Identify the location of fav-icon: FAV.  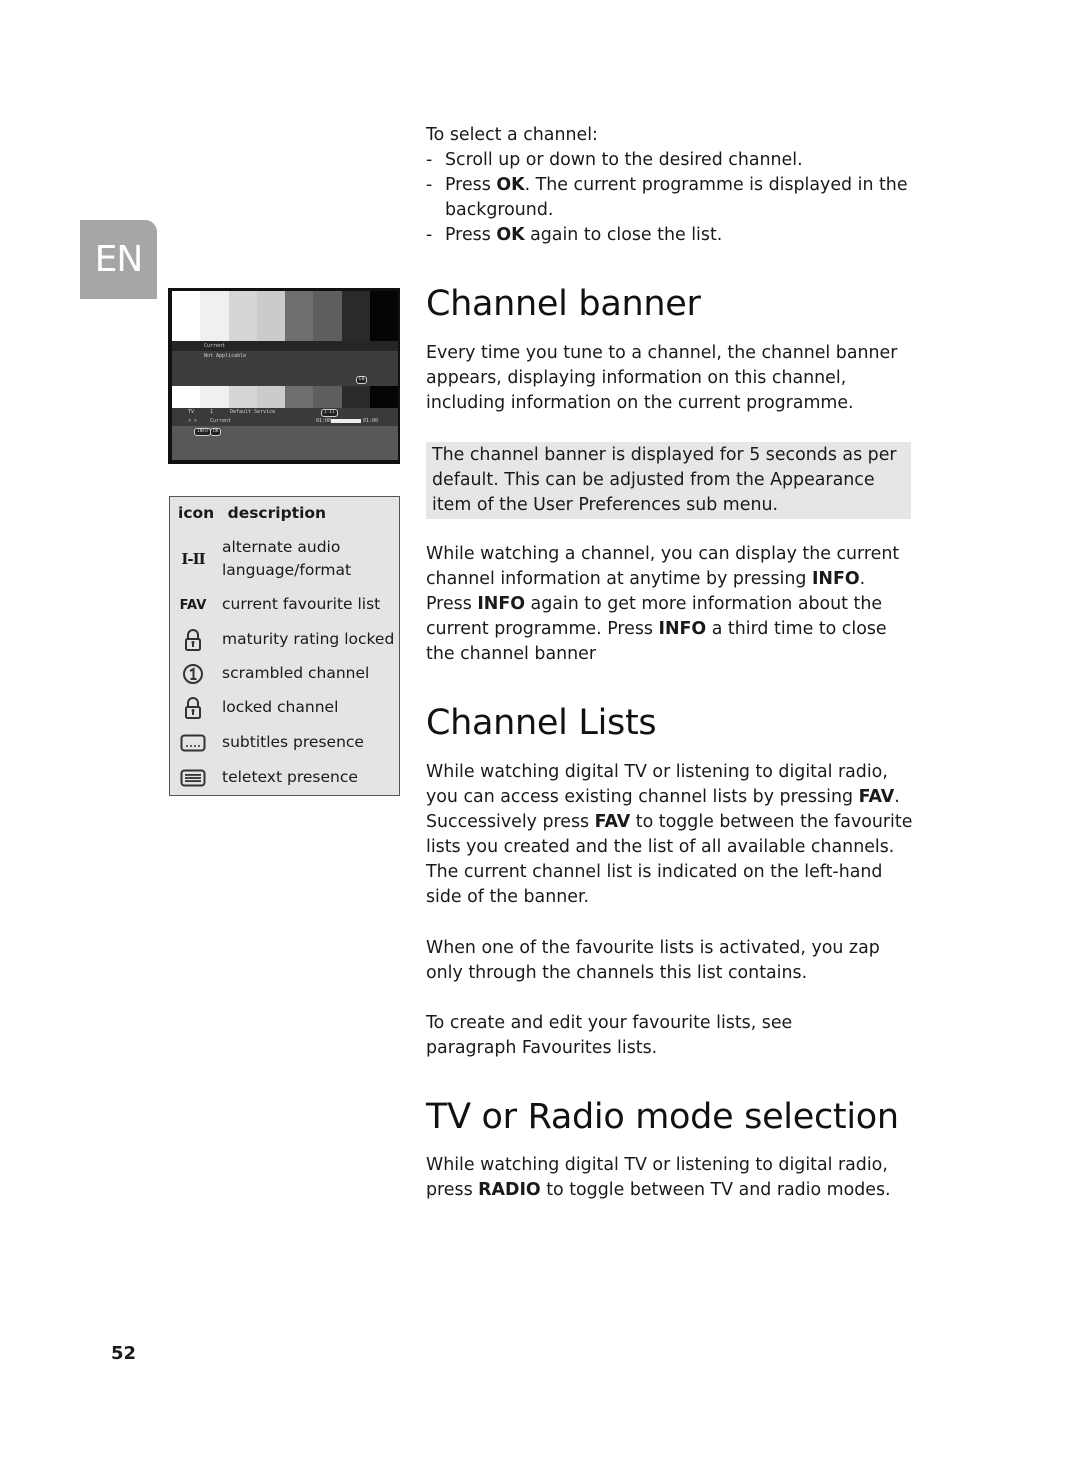
(193, 605).